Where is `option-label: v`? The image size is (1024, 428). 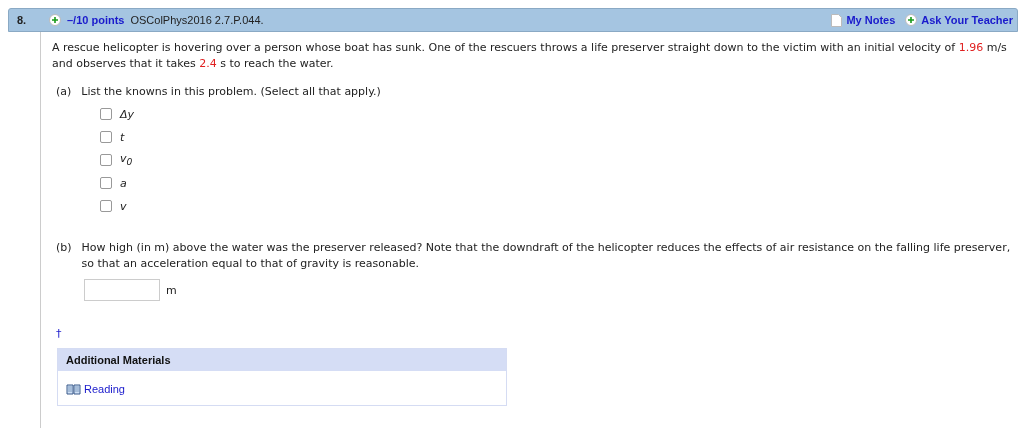 option-label: v is located at coordinates (123, 206).